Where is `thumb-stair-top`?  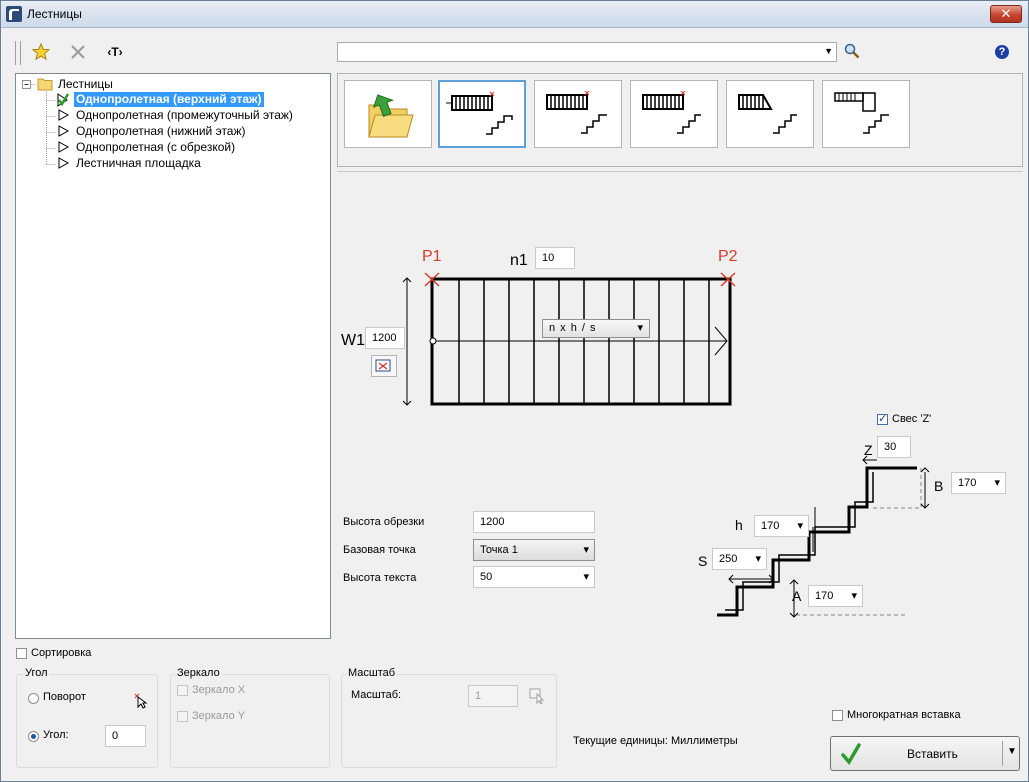 thumb-stair-top is located at coordinates (482, 114).